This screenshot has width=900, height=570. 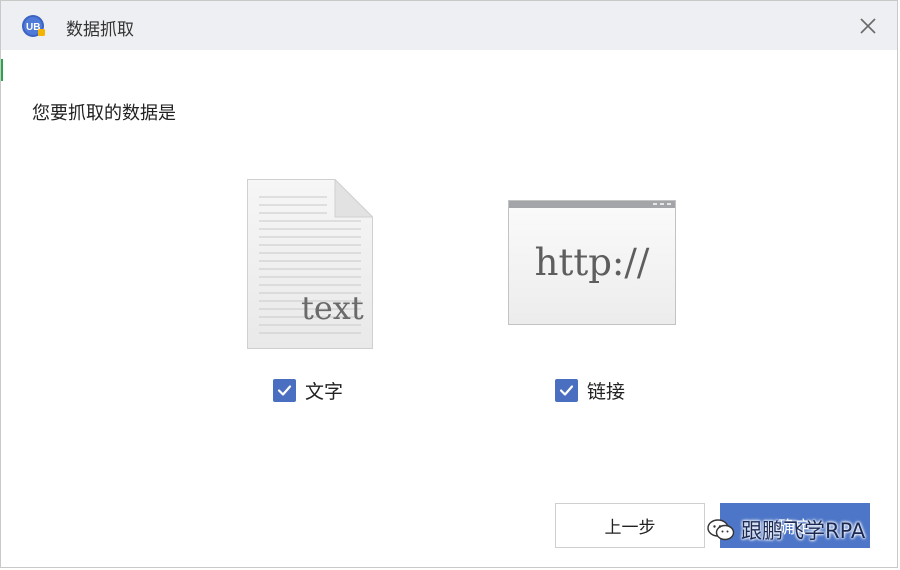 What do you see at coordinates (721, 530) in the screenshot?
I see `wechat-icon` at bounding box center [721, 530].